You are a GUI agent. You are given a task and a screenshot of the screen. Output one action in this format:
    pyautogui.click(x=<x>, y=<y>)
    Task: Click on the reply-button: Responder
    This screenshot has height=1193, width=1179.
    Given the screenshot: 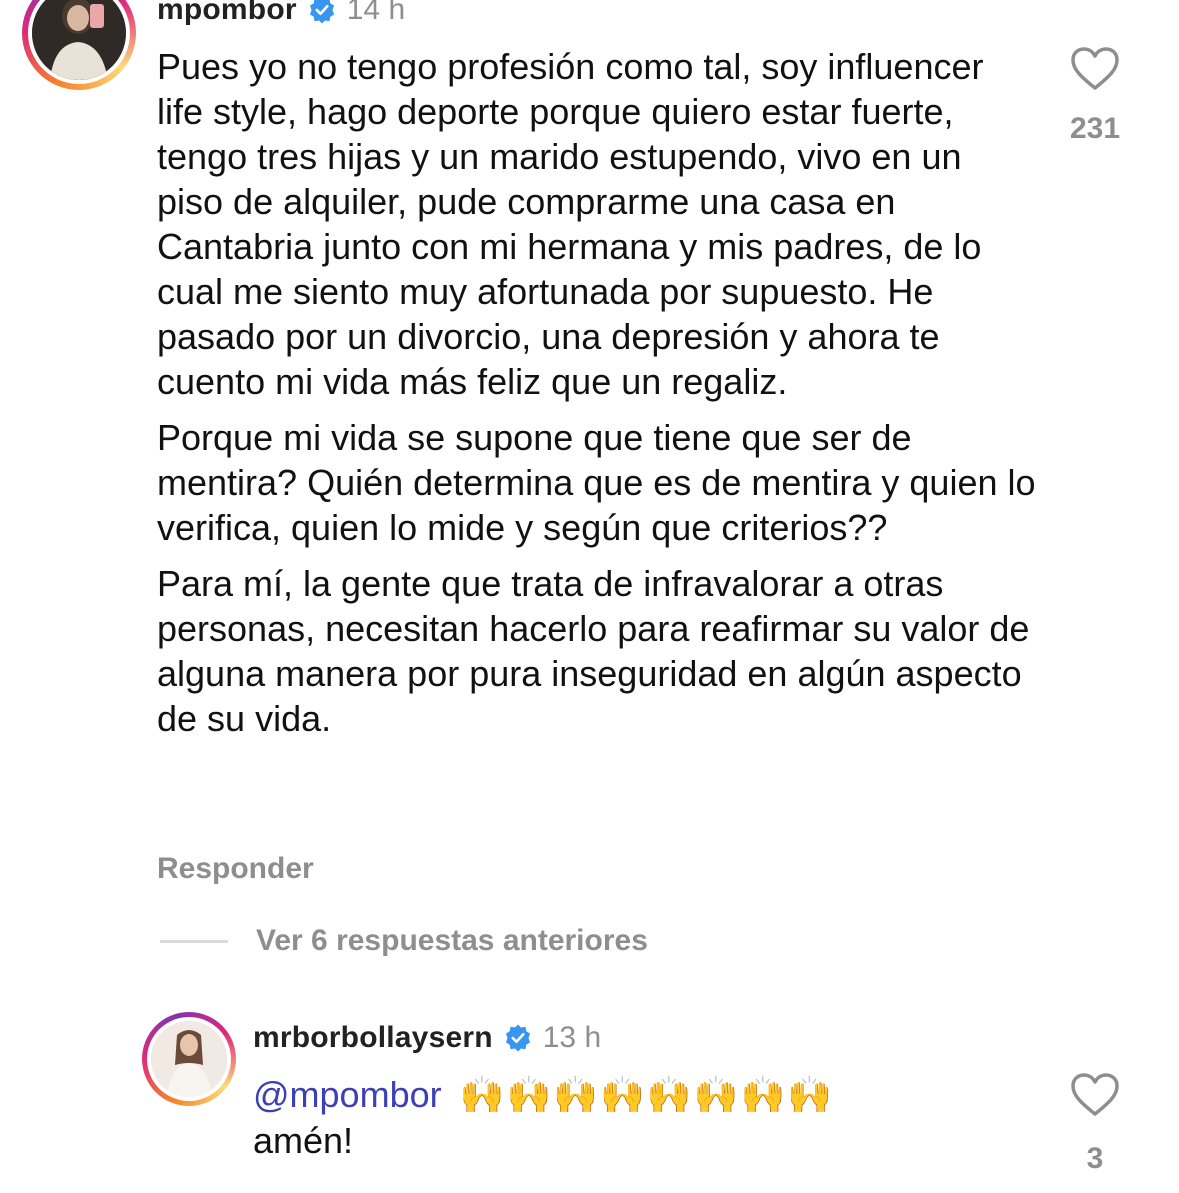 What is the action you would take?
    pyautogui.click(x=235, y=869)
    